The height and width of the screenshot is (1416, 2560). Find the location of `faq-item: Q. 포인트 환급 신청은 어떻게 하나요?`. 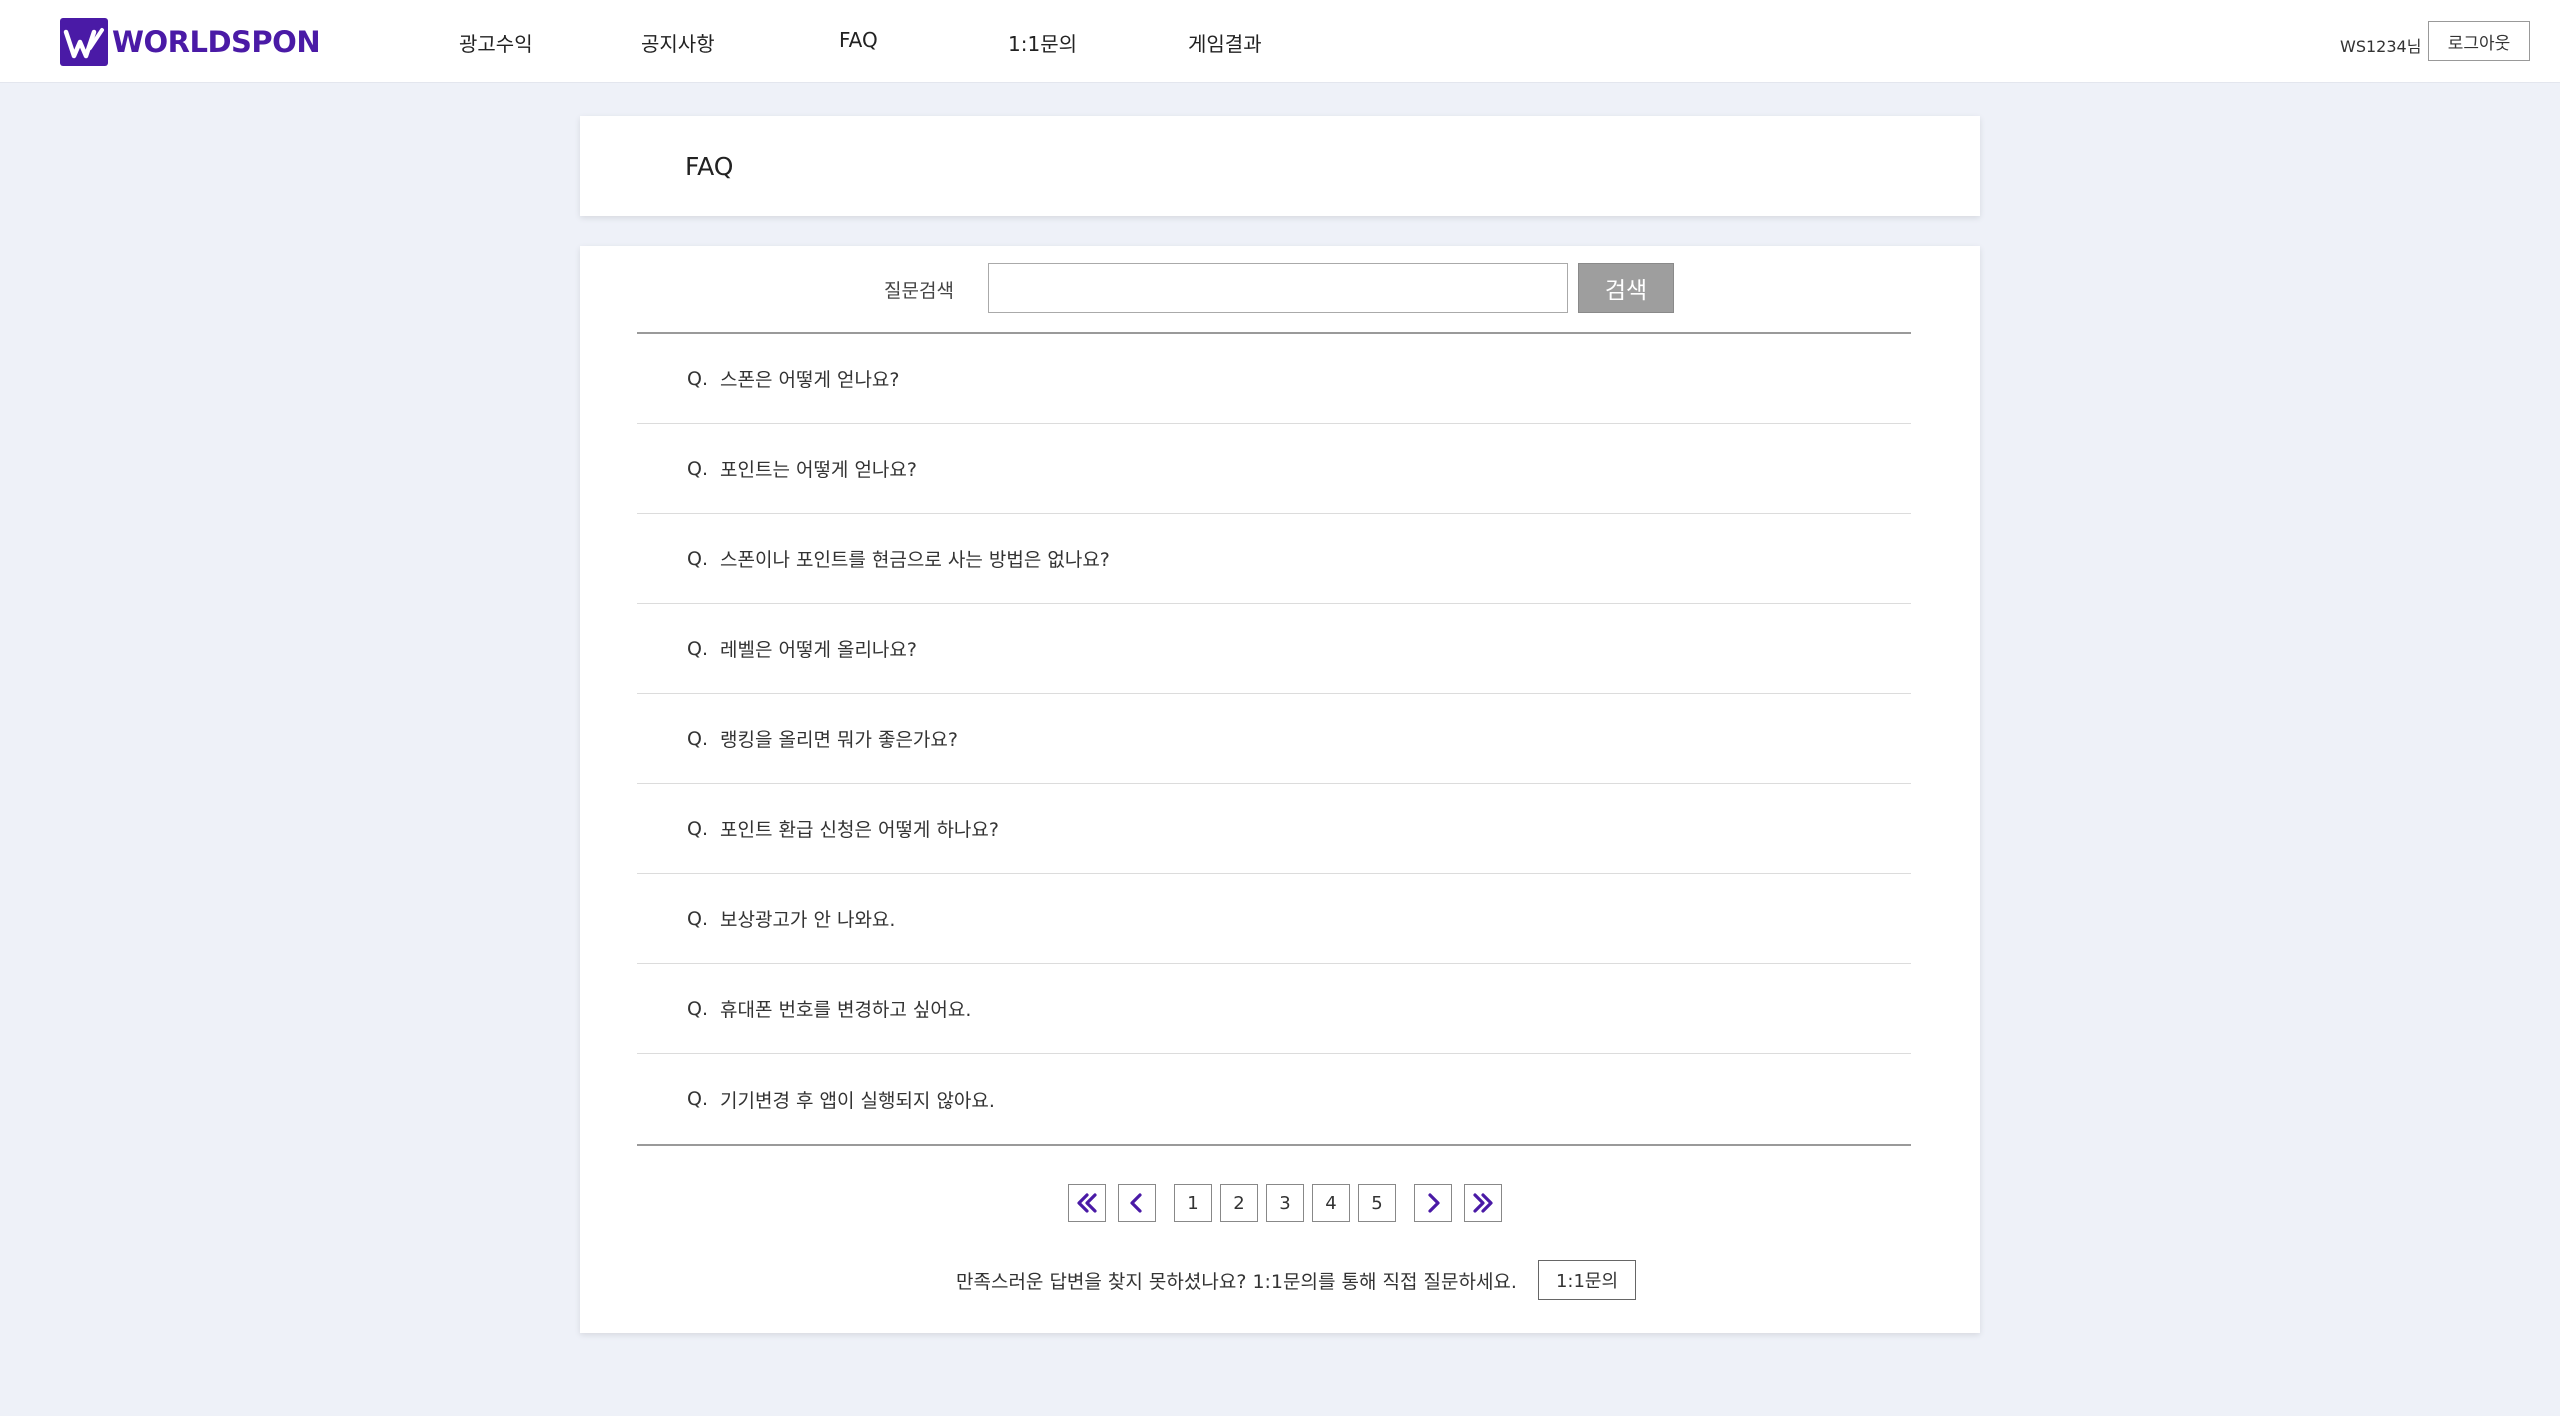

faq-item: Q. 포인트 환급 신청은 어떻게 하나요? is located at coordinates (1274, 829).